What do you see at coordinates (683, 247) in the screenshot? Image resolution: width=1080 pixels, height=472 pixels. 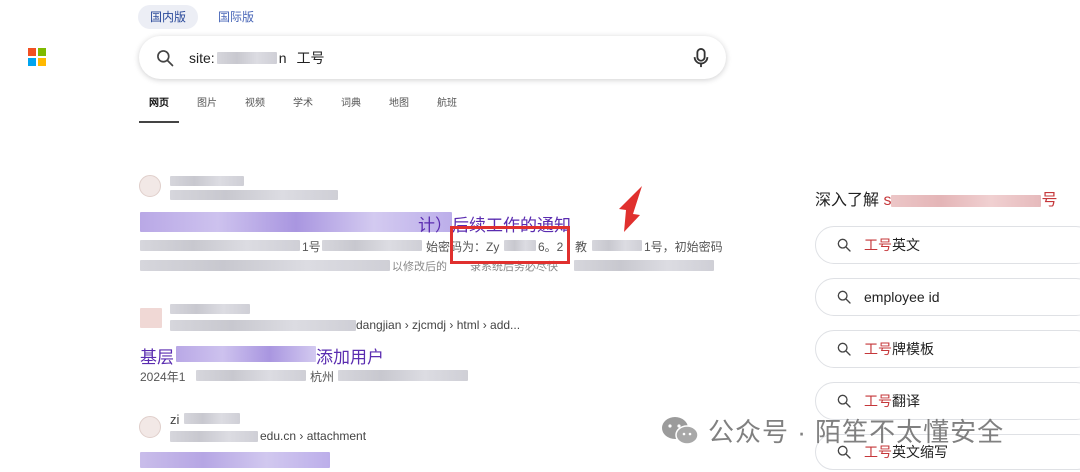 I see `snippet-text: 1号，初始密码` at bounding box center [683, 247].